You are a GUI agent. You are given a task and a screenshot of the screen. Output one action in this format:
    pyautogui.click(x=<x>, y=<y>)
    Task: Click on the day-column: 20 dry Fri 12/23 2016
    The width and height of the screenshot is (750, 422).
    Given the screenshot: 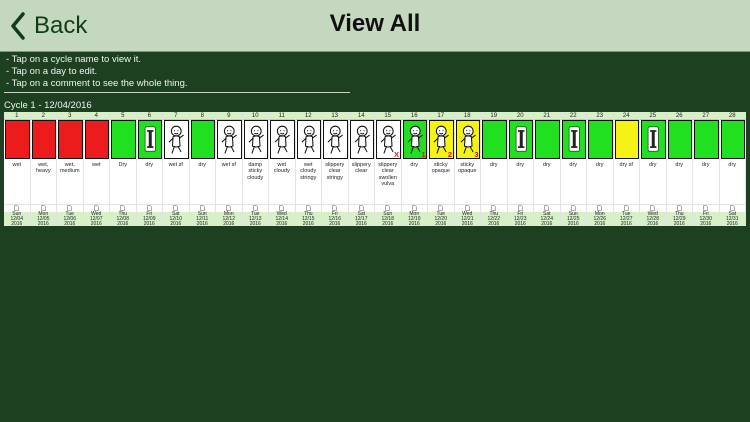 What is the action you would take?
    pyautogui.click(x=520, y=169)
    